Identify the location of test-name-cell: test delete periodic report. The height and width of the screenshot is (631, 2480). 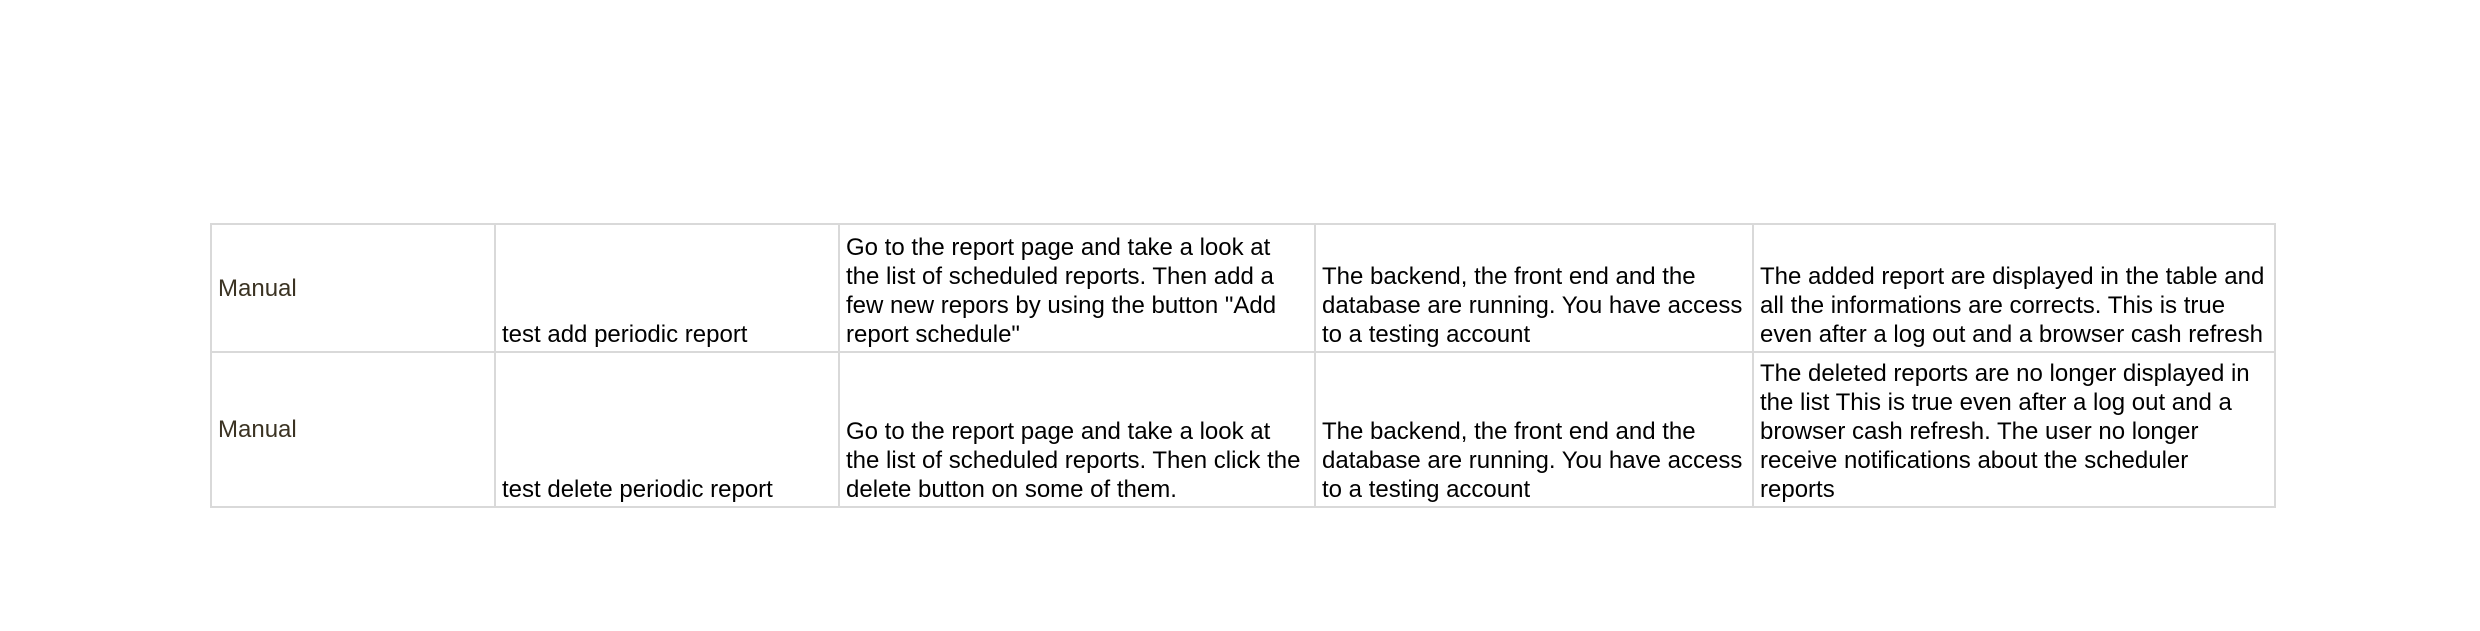
(667, 429).